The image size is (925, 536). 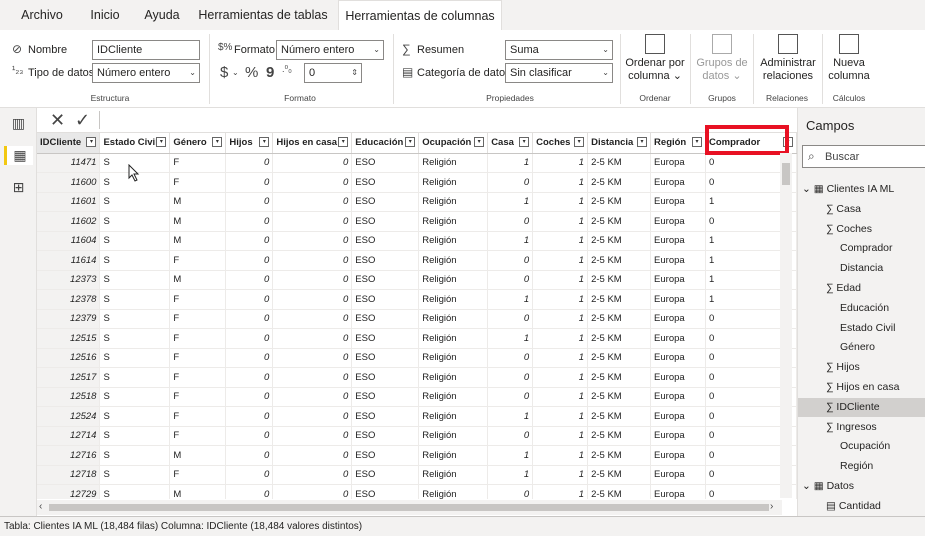 I want to click on field-item: Educación, so click(x=861, y=308).